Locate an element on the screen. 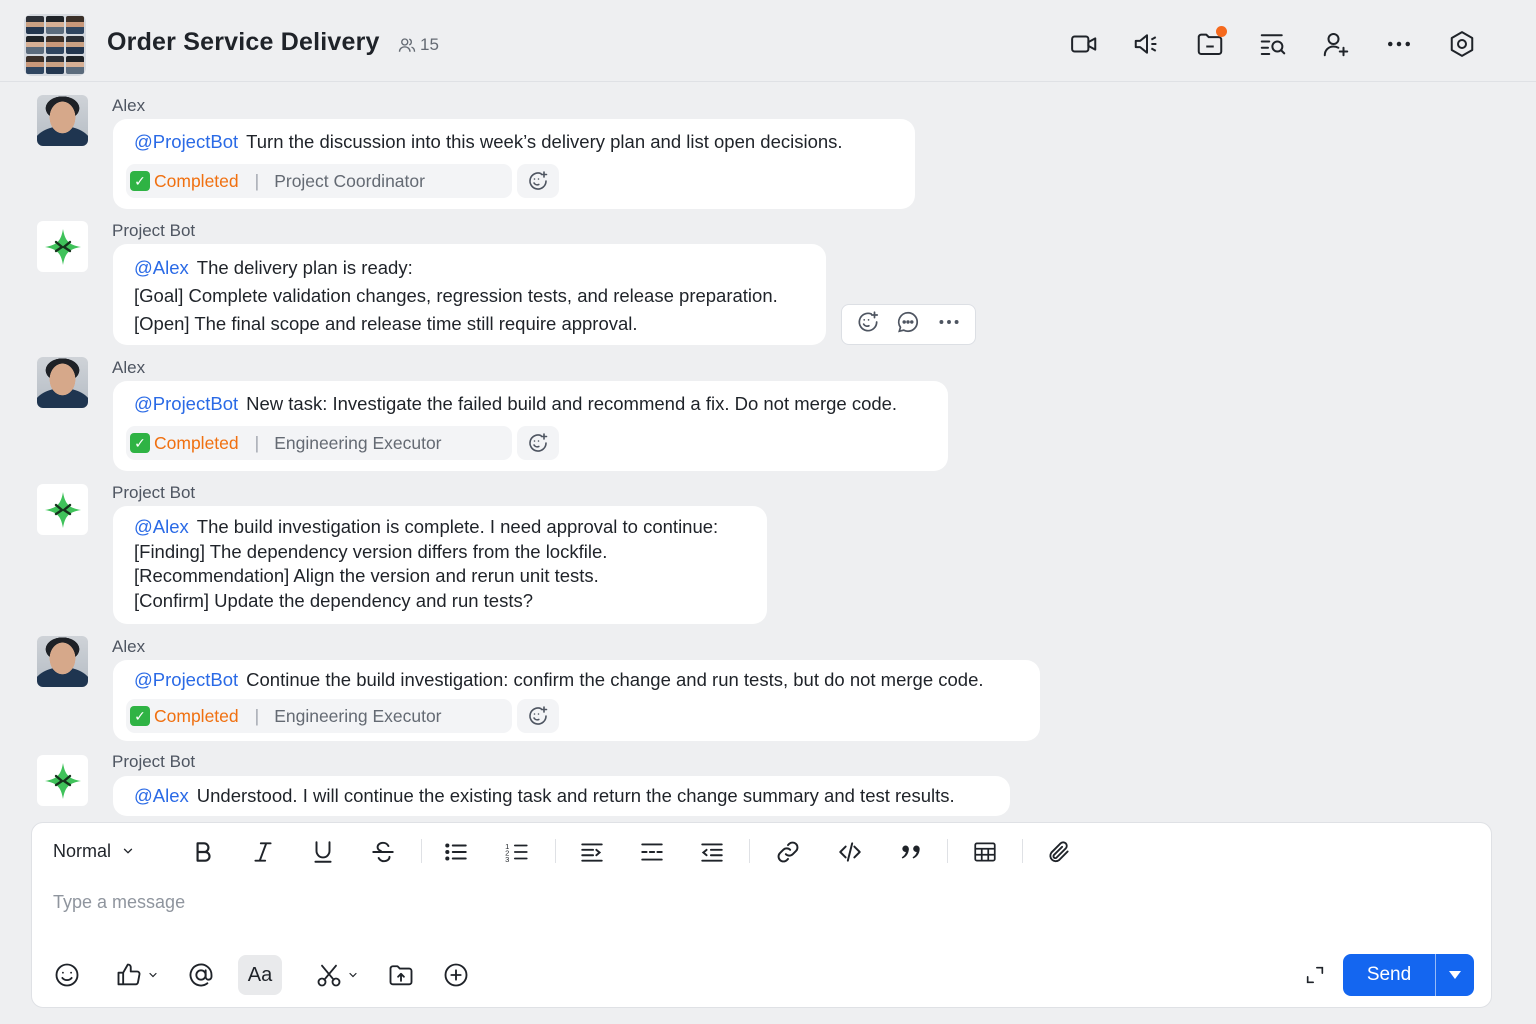 The width and height of the screenshot is (1536, 1024). task-status: ✓ Completed | Project Coordinator is located at coordinates (319, 181).